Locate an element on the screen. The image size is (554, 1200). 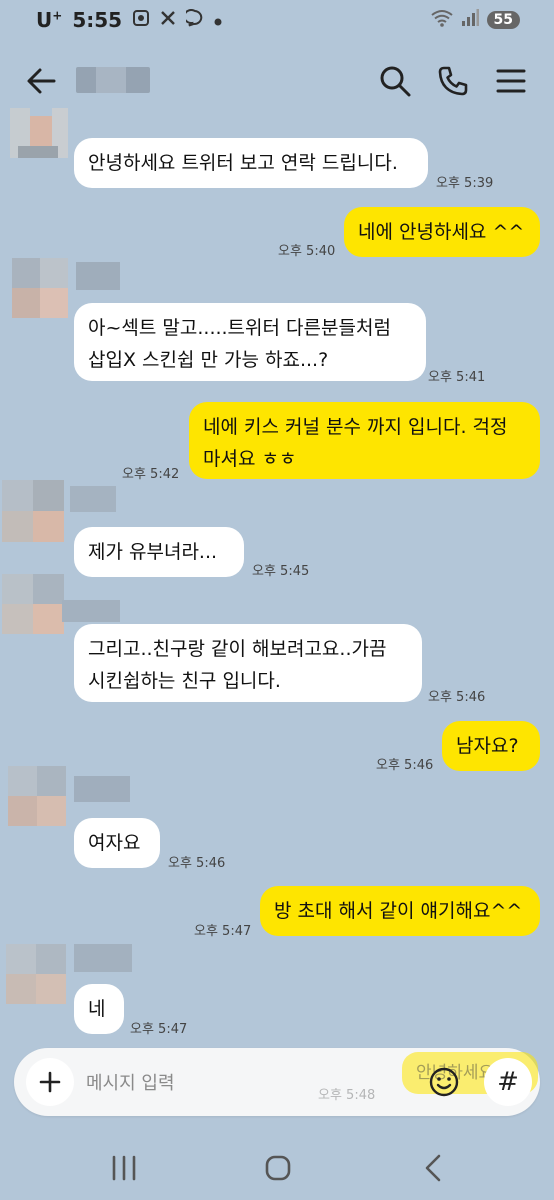
search-button is located at coordinates (395, 81).